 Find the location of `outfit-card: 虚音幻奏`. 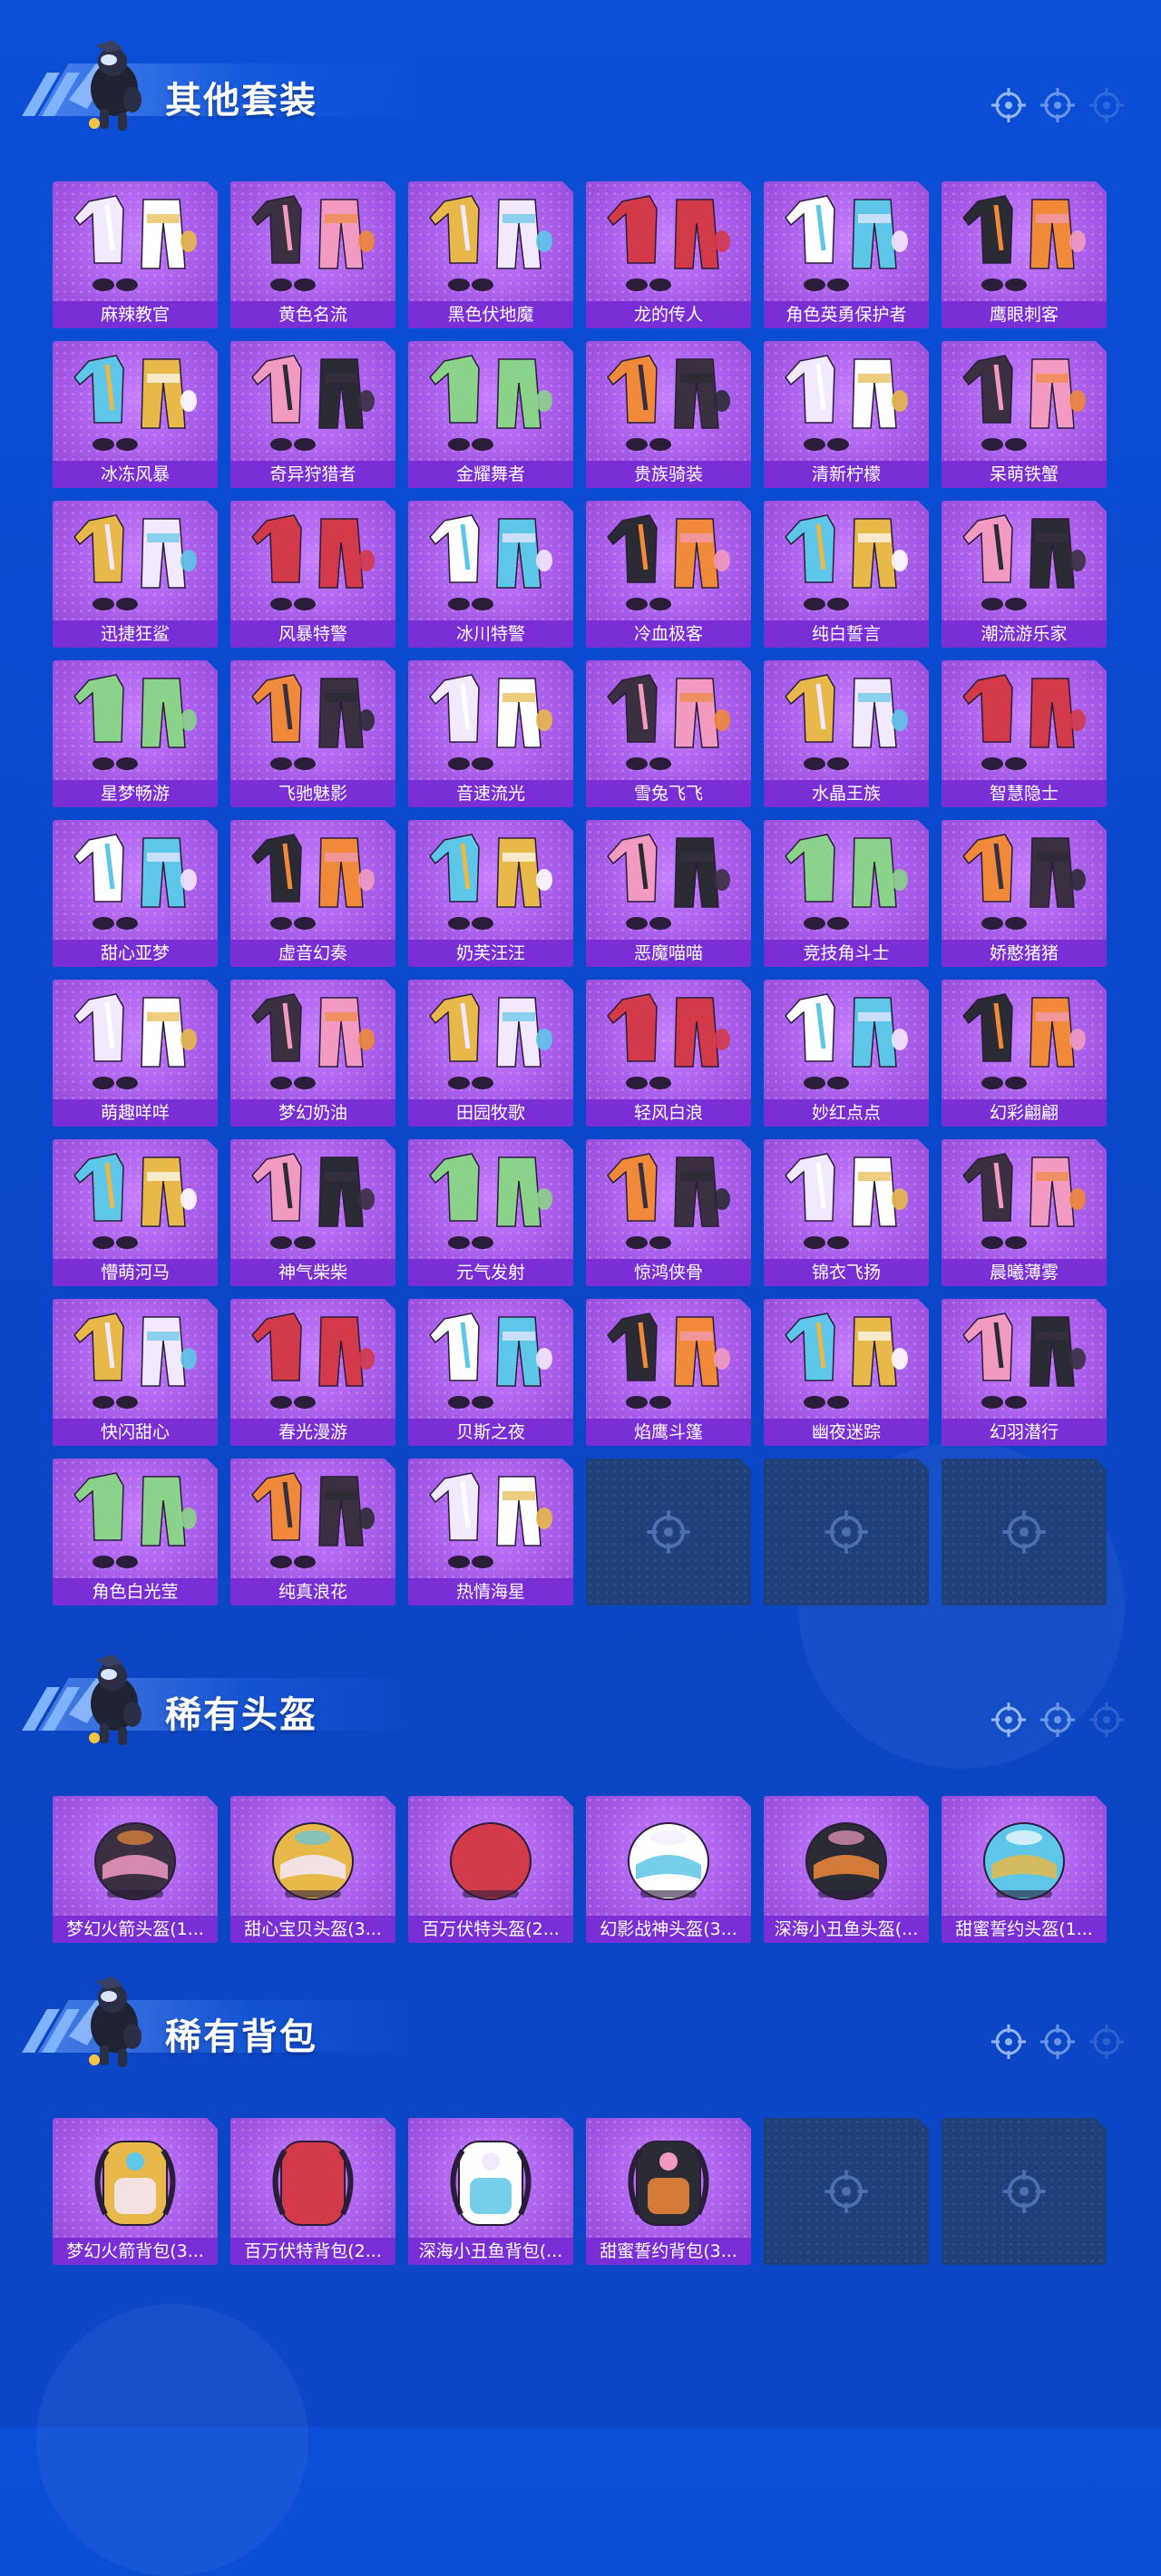

outfit-card: 虚音幻奏 is located at coordinates (312, 893).